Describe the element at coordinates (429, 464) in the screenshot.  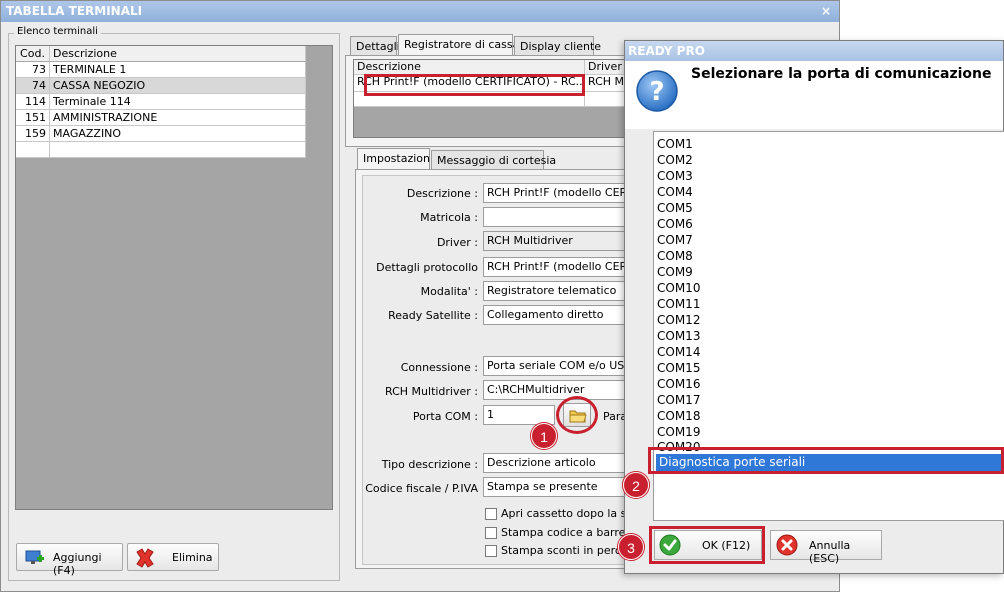
I see `tipo-descrizione-label: Tipo descrizione :` at that location.